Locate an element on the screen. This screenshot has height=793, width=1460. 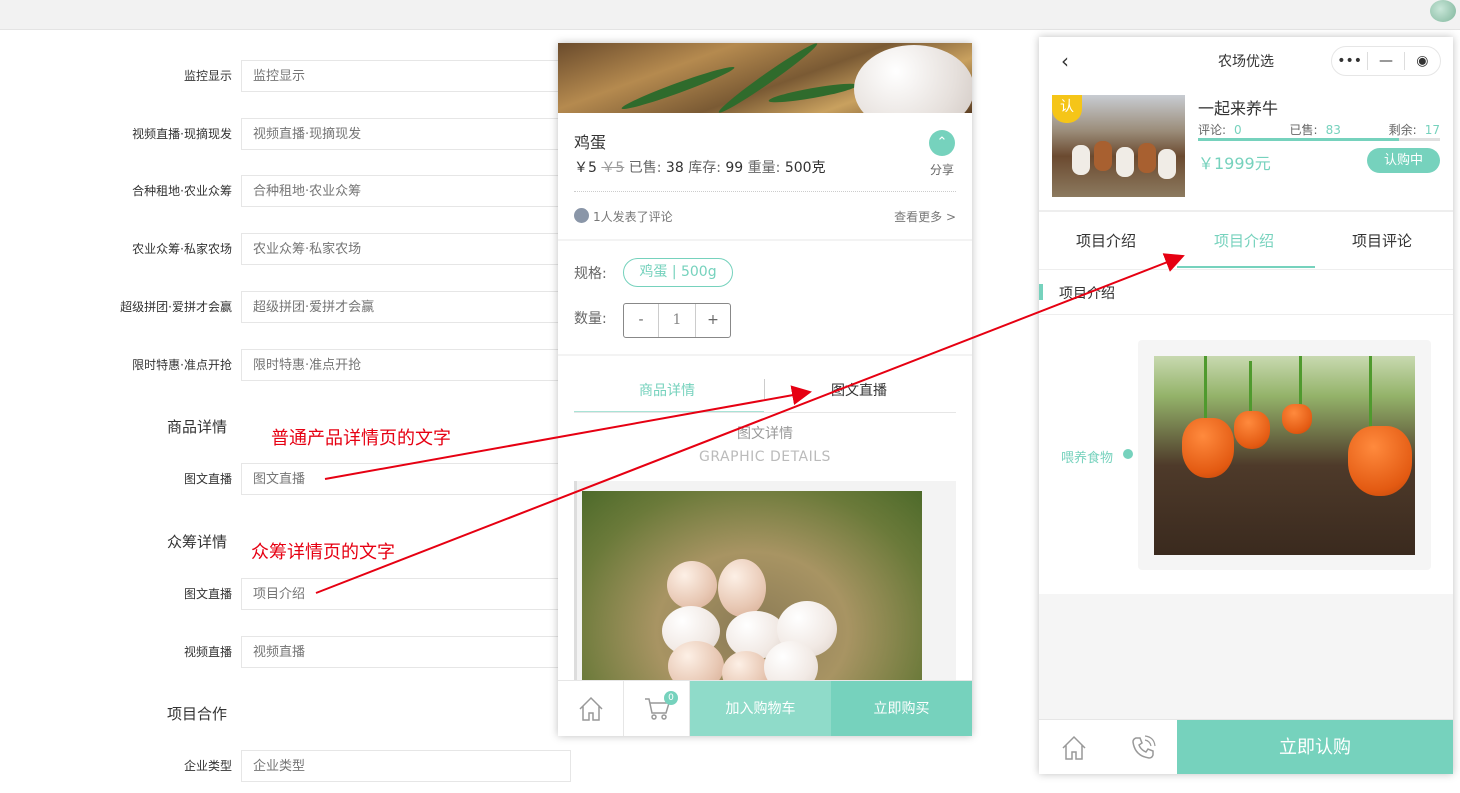
product-price: ￥5 is located at coordinates (585, 168).